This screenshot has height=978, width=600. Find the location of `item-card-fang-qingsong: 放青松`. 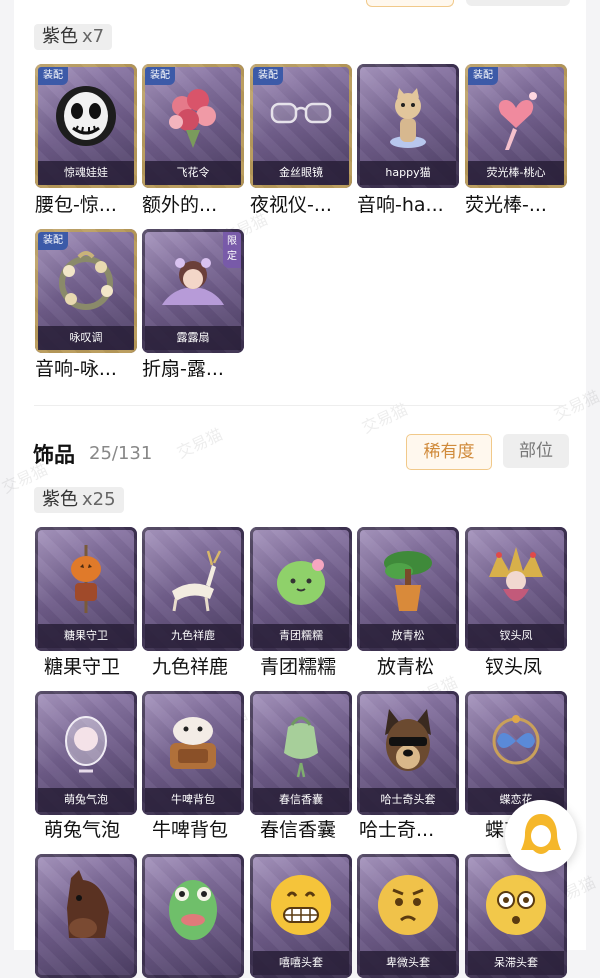

item-card-fang-qingsong: 放青松 is located at coordinates (408, 589).